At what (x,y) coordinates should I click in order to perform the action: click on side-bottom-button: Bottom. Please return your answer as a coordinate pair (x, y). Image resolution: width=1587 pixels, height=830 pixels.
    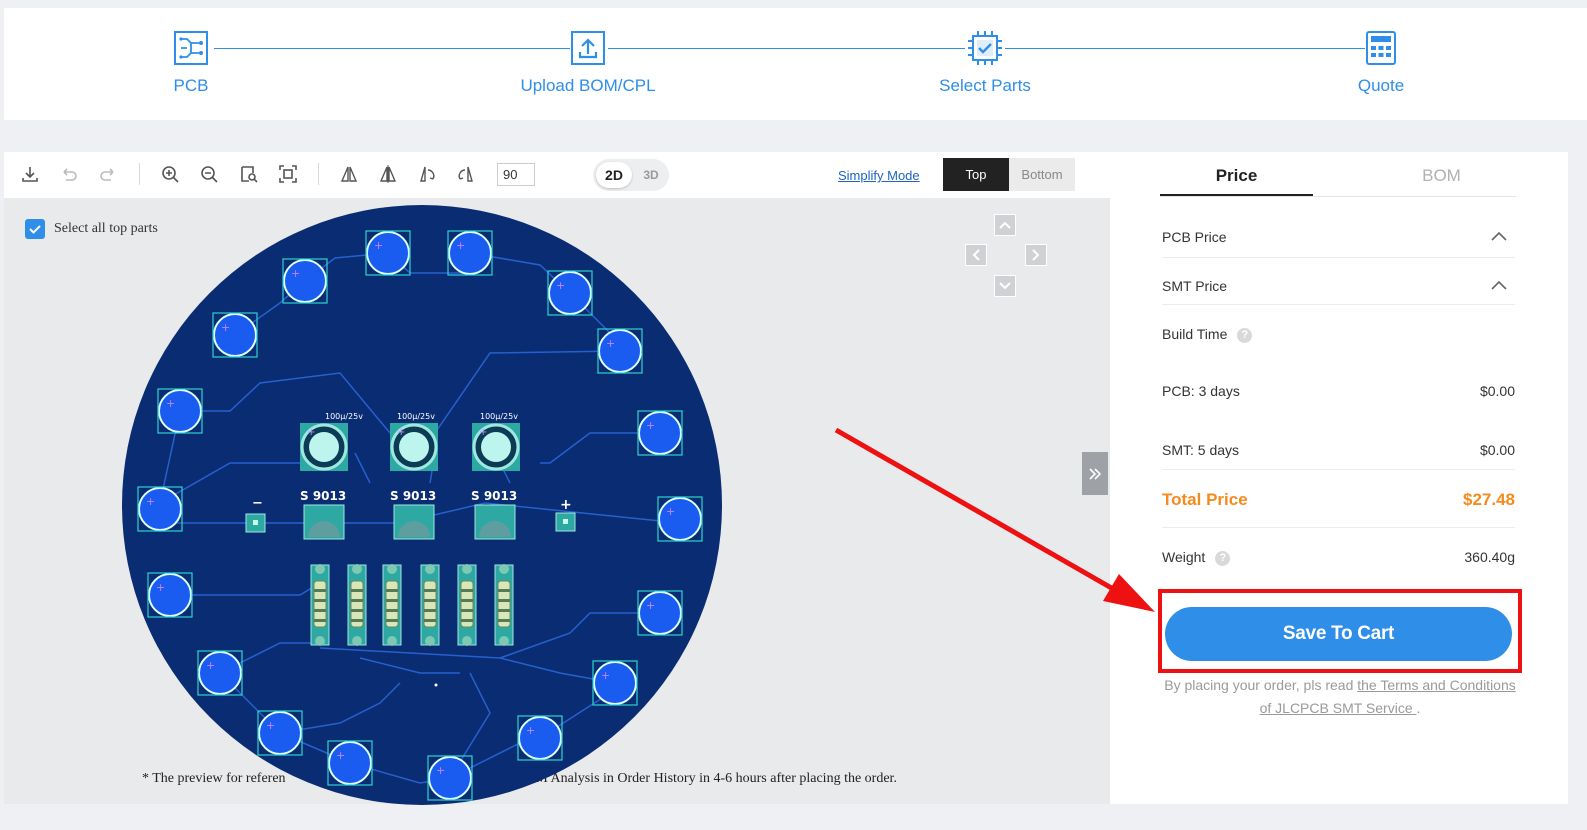
    Looking at the image, I should click on (1042, 174).